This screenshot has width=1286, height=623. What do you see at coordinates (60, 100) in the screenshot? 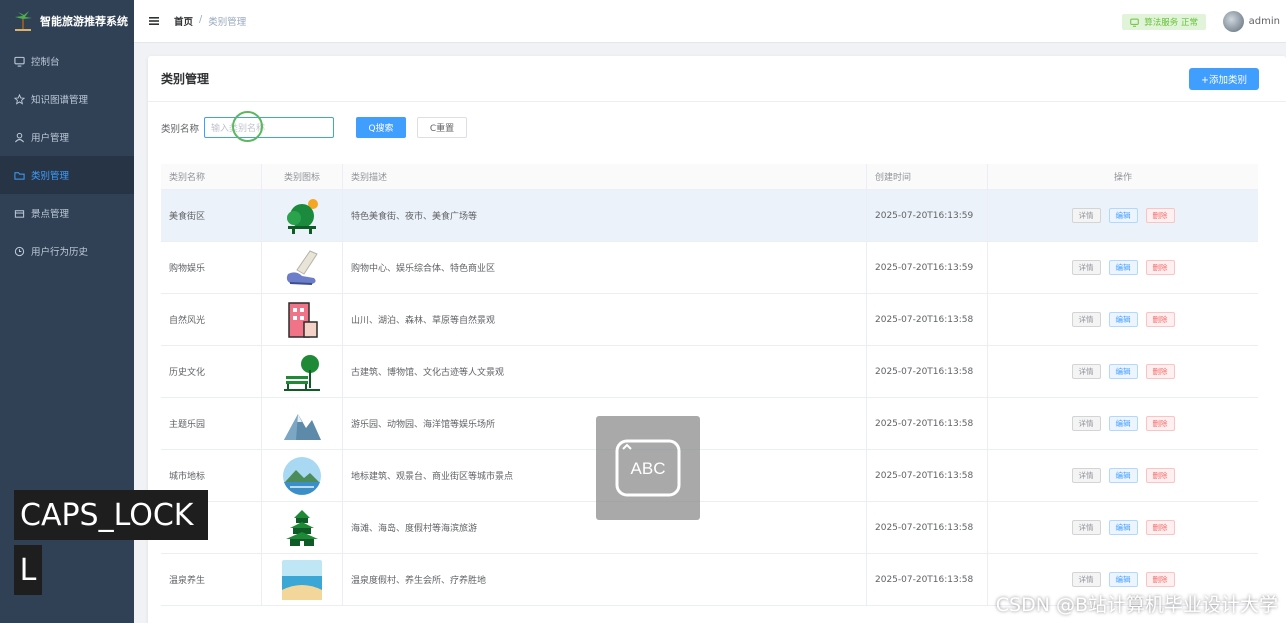
I see `sidebar-item-label: 知识图谱管理` at bounding box center [60, 100].